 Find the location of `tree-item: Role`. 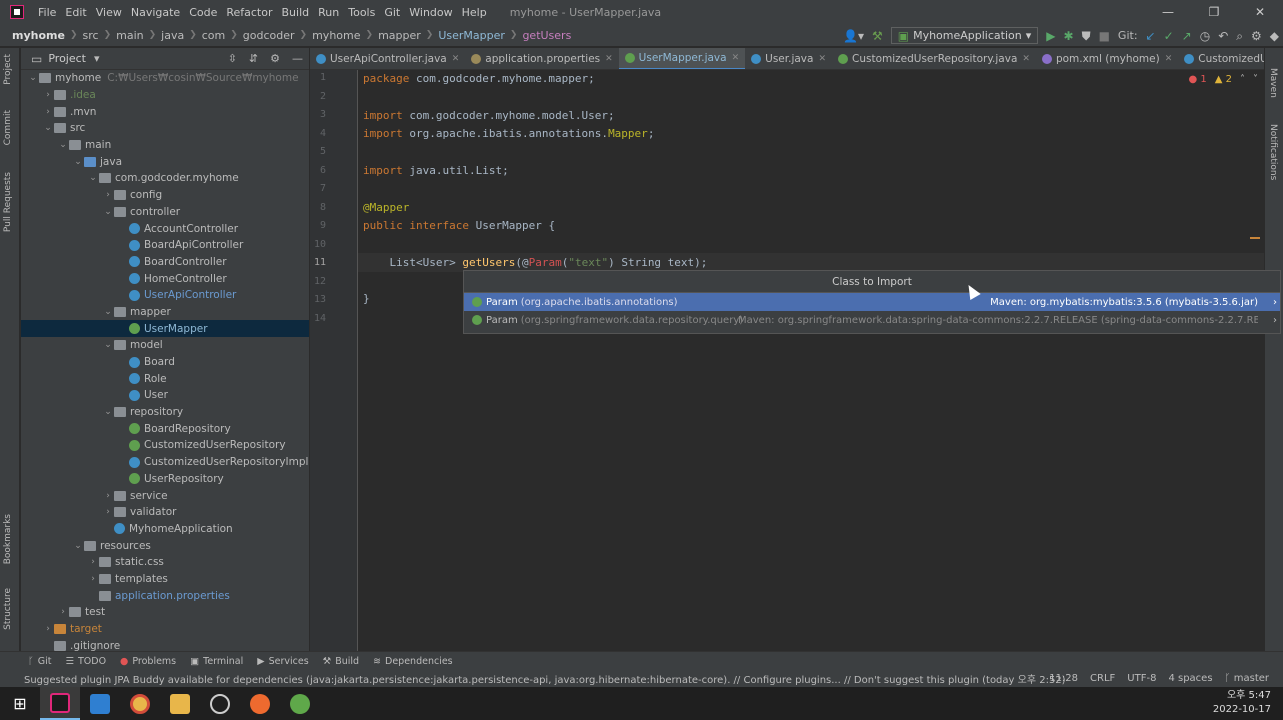

tree-item: Role is located at coordinates (165, 378).